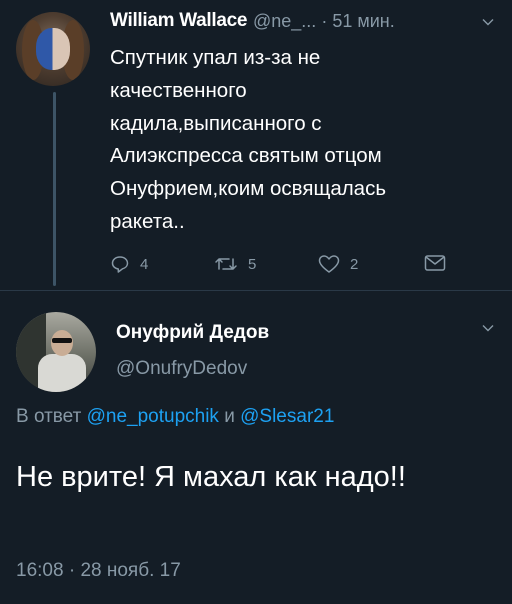 The image size is (512, 604). What do you see at coordinates (62, 373) in the screenshot?
I see `avatar-body` at bounding box center [62, 373].